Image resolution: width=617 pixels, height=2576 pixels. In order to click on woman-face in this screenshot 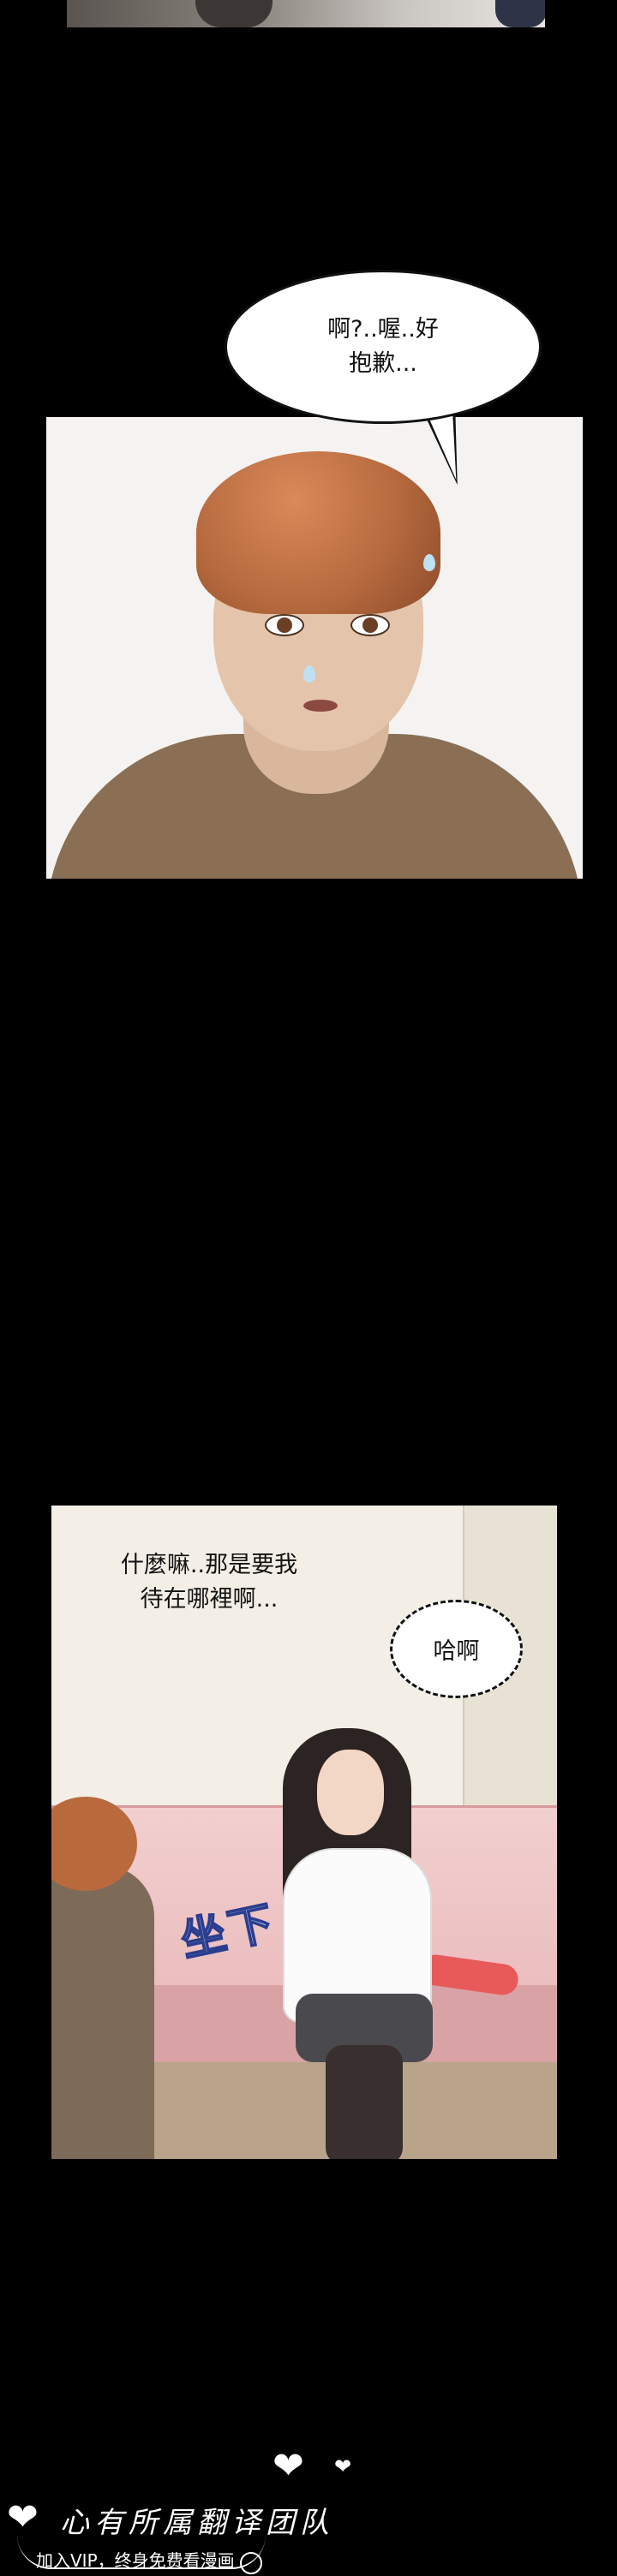, I will do `click(350, 1792)`.